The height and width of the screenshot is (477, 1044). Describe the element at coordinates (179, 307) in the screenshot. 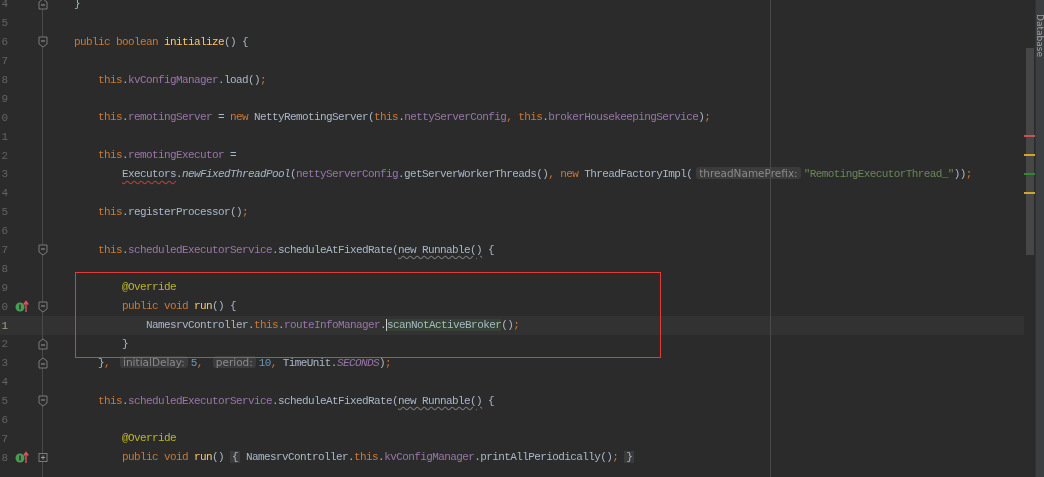

I see `code-line: public void run() {` at that location.